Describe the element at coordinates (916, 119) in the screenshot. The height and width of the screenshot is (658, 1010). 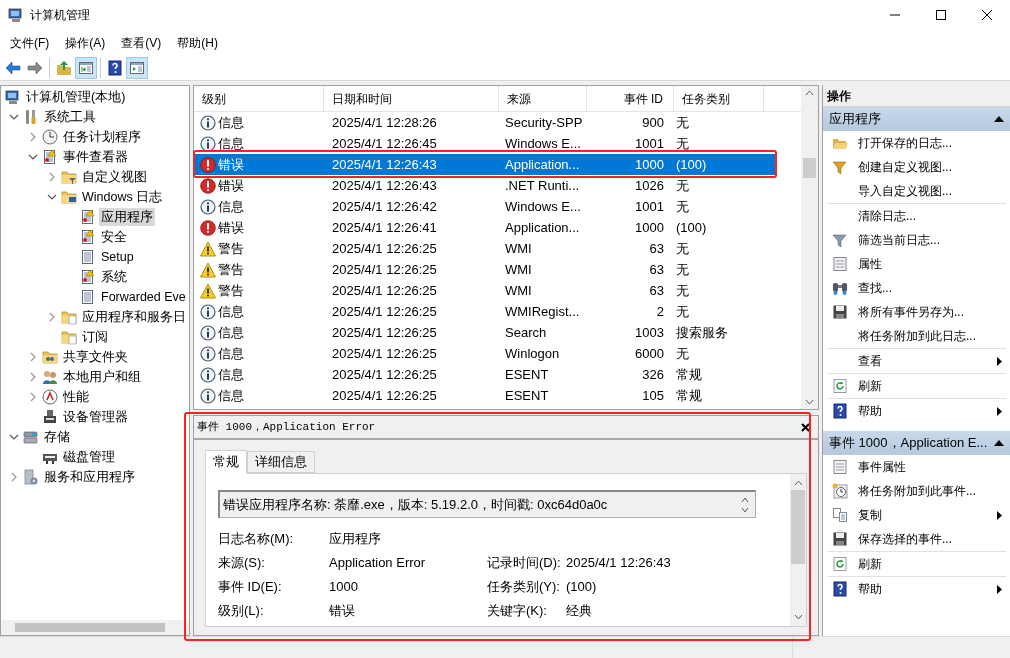
I see `section-header: 应用程序` at that location.